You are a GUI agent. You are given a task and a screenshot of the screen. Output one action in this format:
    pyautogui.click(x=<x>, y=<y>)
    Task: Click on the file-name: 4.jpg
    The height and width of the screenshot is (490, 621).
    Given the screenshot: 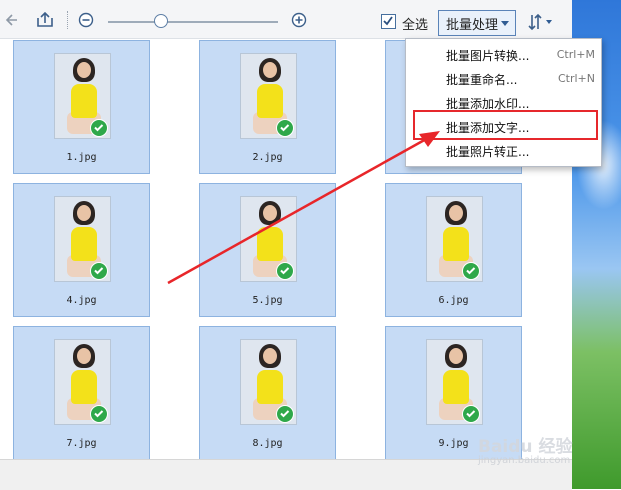 What is the action you would take?
    pyautogui.click(x=81, y=300)
    